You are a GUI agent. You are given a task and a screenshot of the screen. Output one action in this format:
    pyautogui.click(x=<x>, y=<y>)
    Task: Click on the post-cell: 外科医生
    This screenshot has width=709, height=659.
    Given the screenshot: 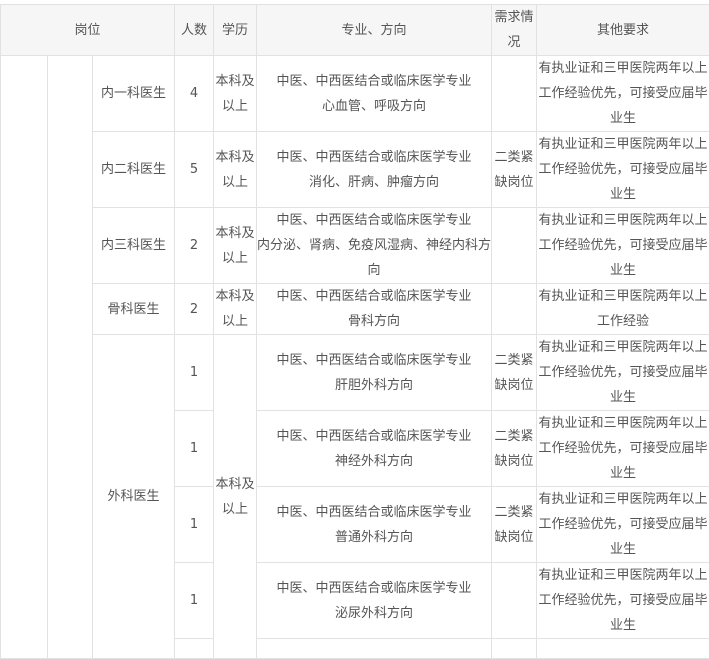 What is the action you would take?
    pyautogui.click(x=134, y=497)
    